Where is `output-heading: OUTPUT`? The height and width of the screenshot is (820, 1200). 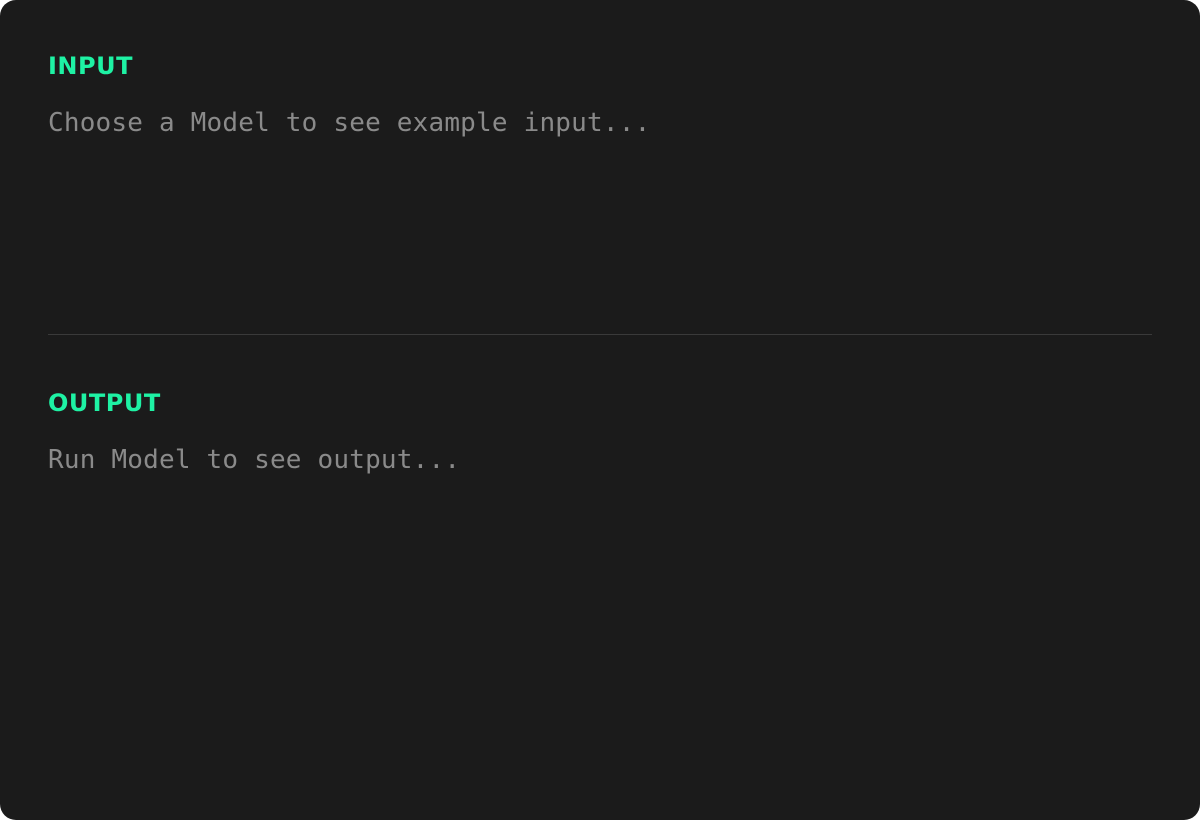
output-heading: OUTPUT is located at coordinates (104, 403).